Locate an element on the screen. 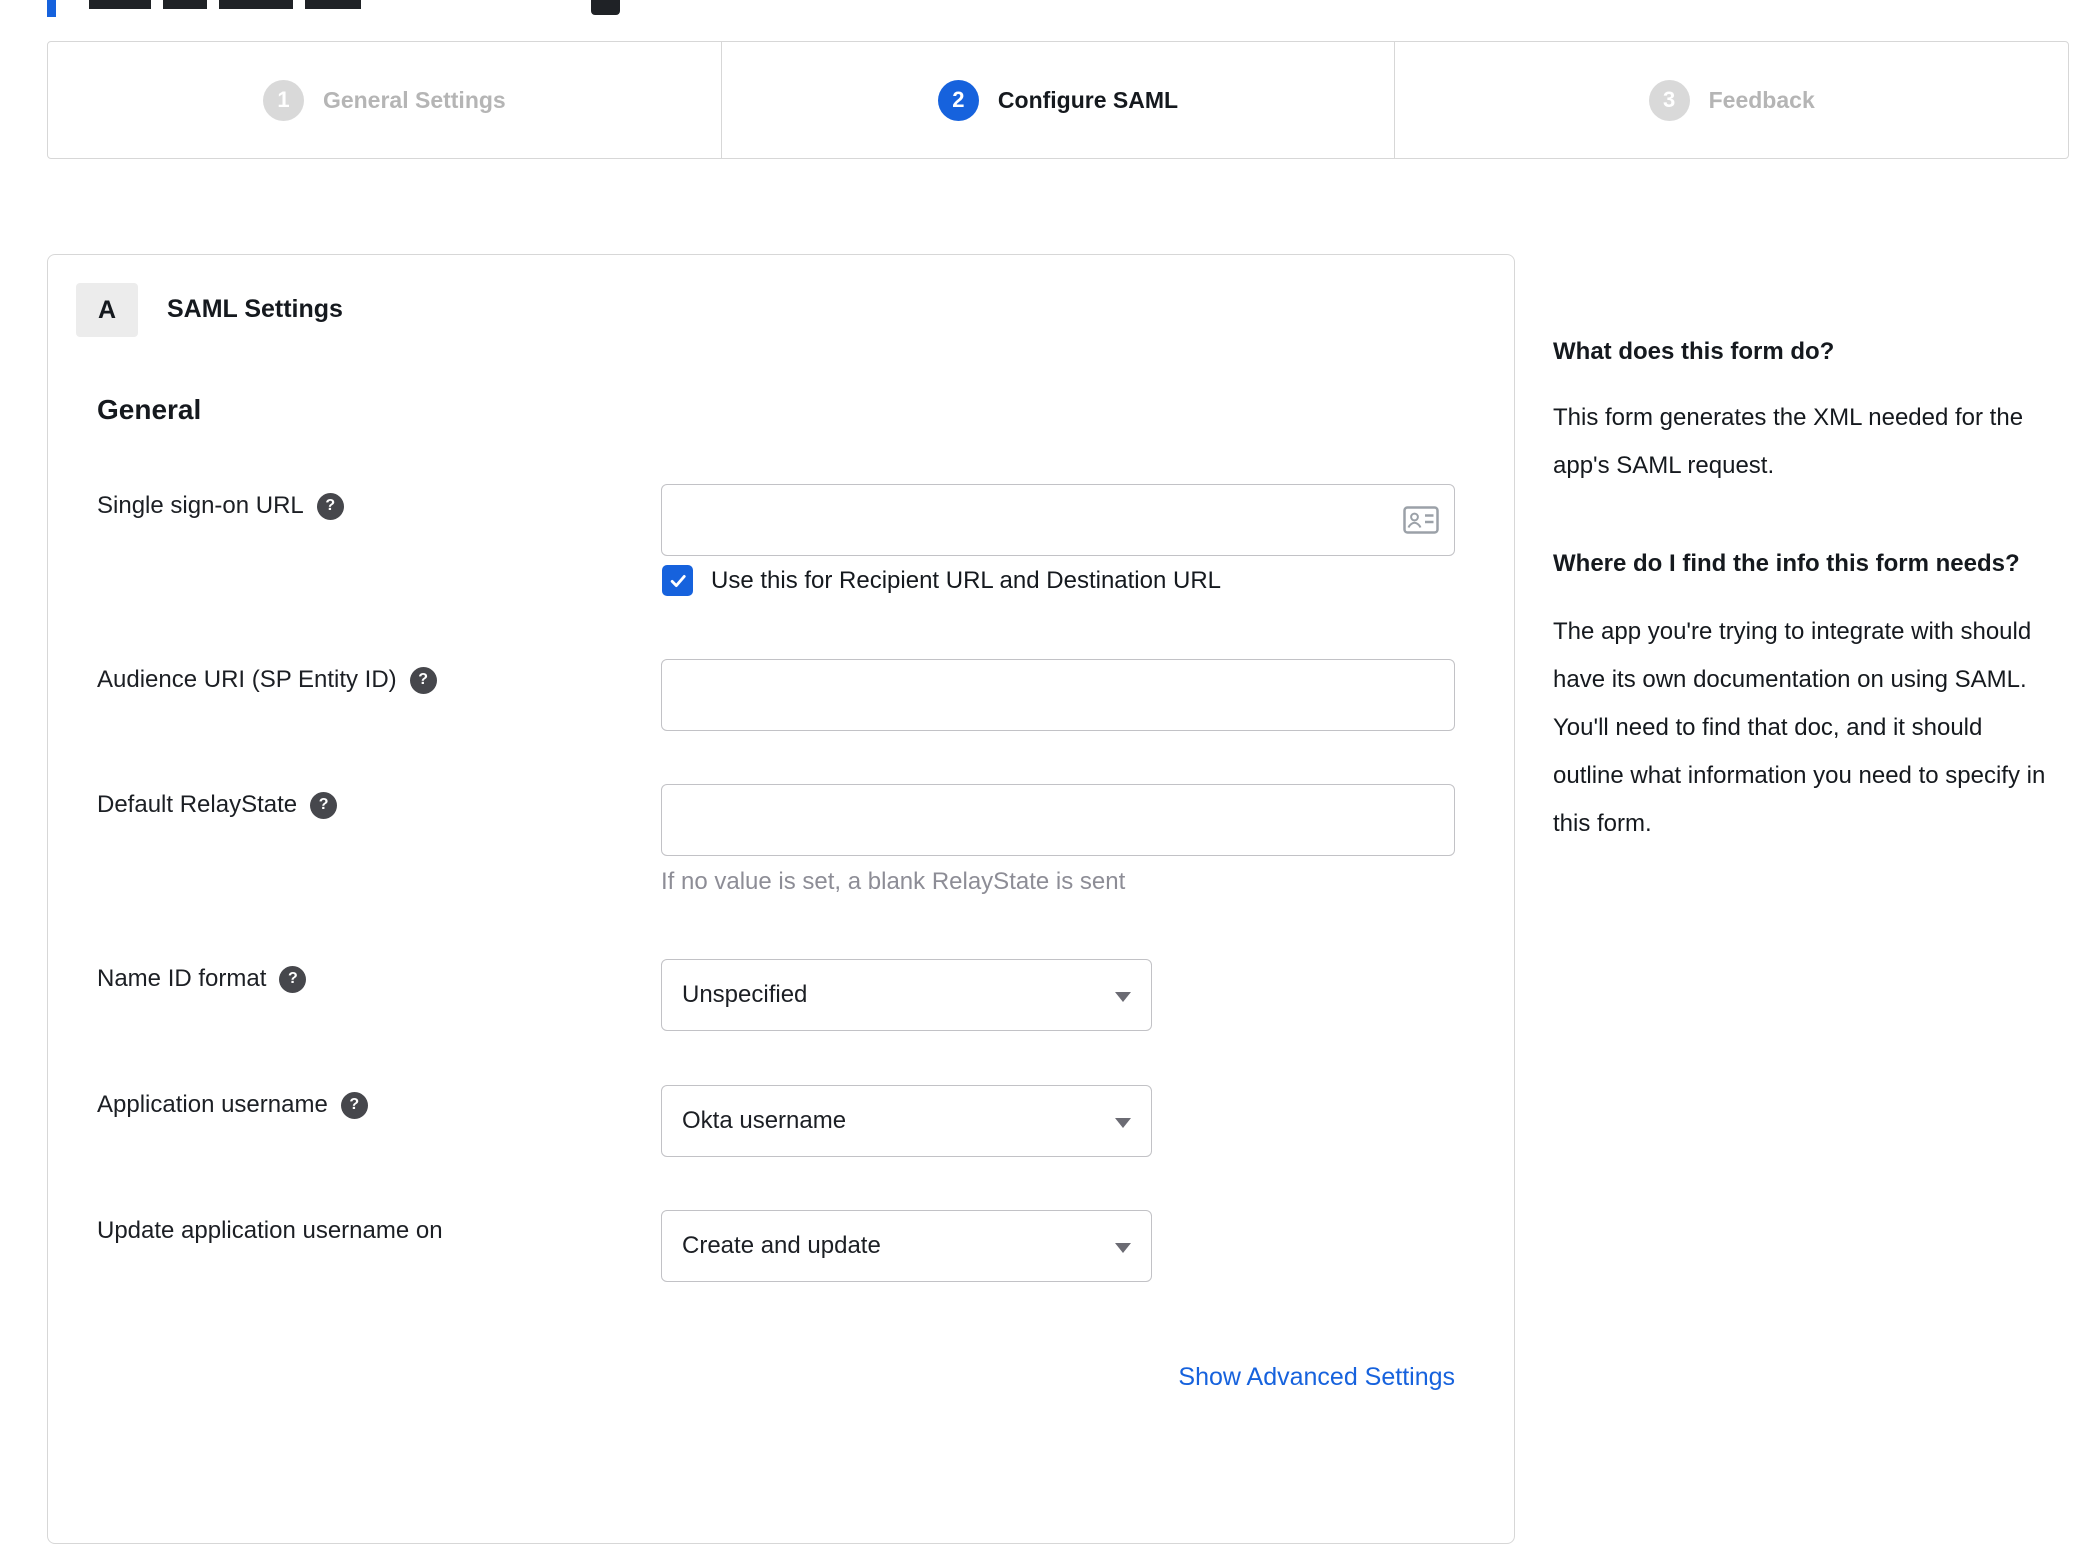 The height and width of the screenshot is (1544, 2092). relay-state-label-text: Default RelayState is located at coordinates (197, 804).